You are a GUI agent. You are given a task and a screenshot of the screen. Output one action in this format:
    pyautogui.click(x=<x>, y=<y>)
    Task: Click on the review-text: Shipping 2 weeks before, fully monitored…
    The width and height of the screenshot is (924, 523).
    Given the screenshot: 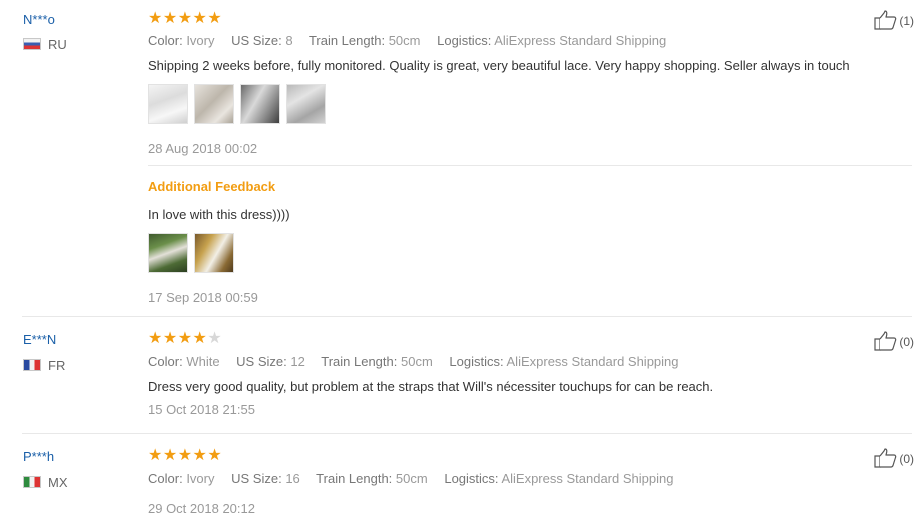 What is the action you would take?
    pyautogui.click(x=499, y=65)
    